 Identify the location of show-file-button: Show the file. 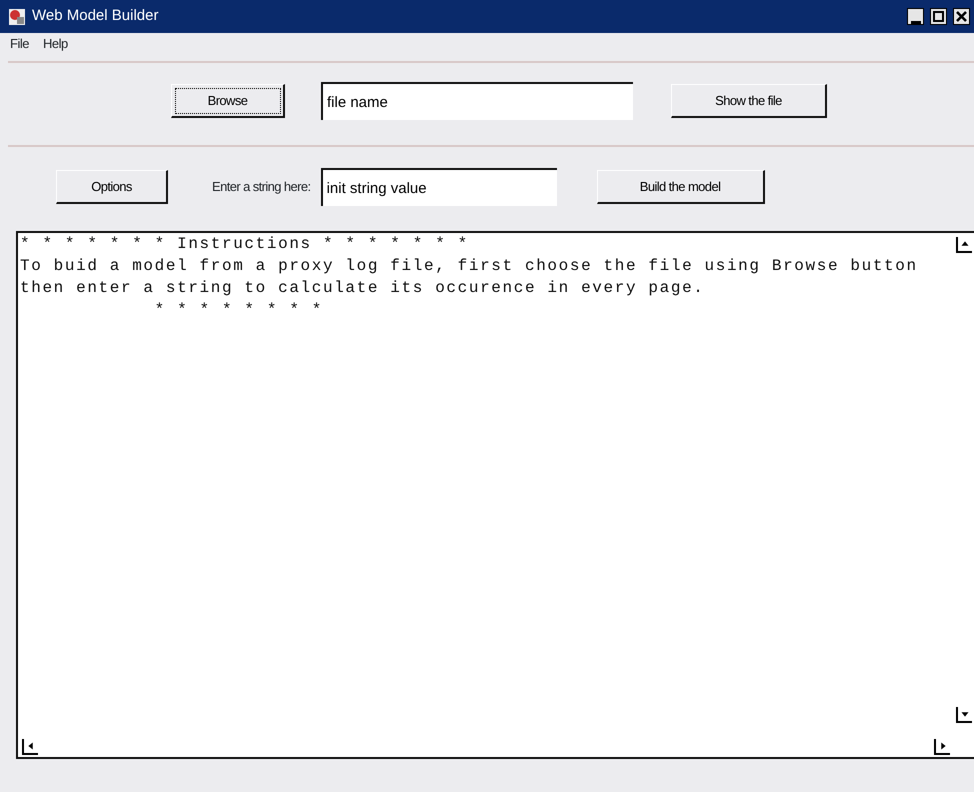
(749, 101).